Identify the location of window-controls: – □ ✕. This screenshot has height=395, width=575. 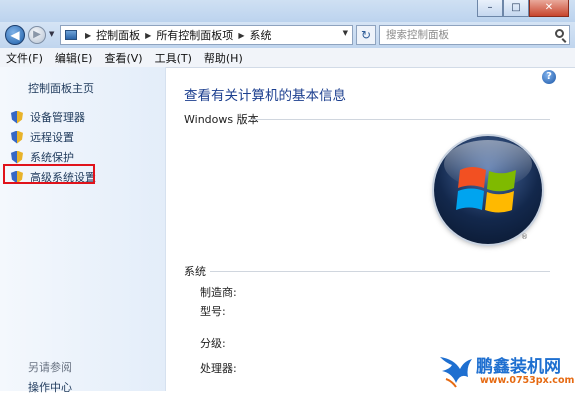
(523, 8).